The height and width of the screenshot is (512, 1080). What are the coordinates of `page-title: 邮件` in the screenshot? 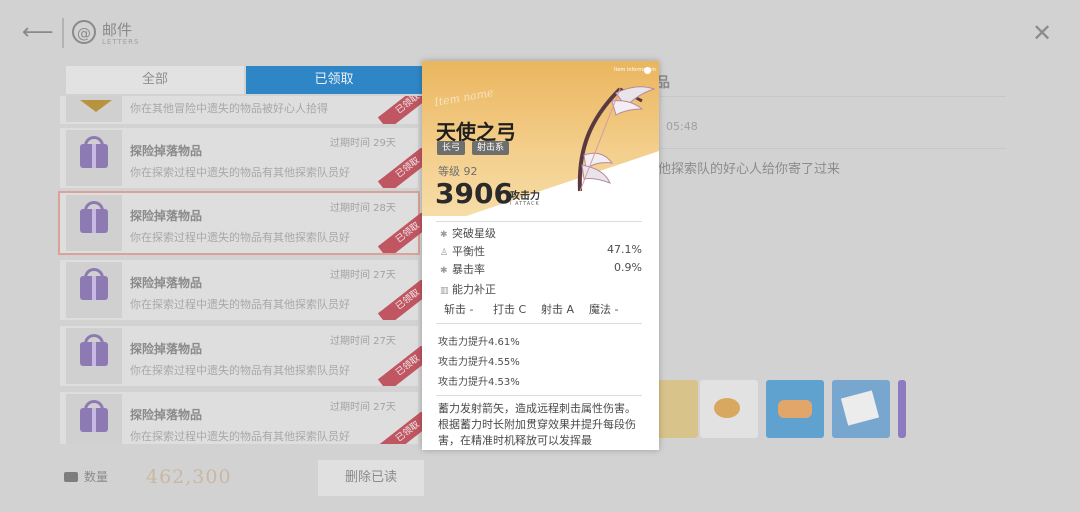 It's located at (117, 30).